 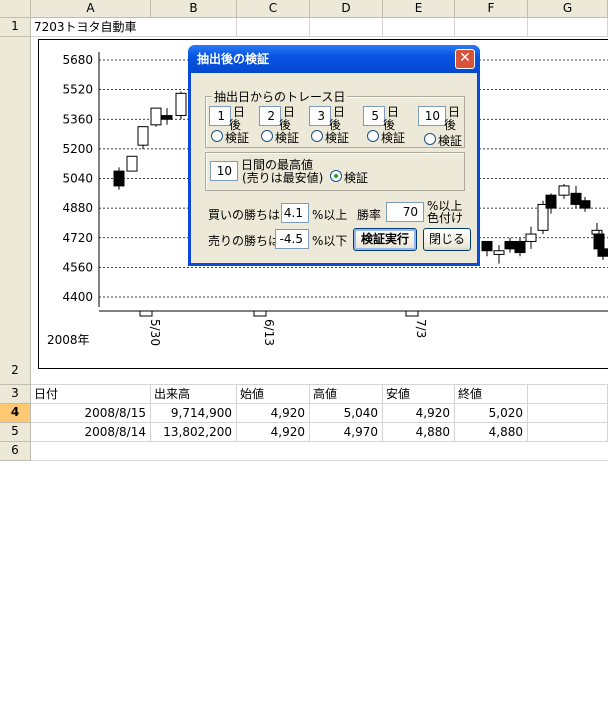 I want to click on cell-c1, so click(x=273, y=27).